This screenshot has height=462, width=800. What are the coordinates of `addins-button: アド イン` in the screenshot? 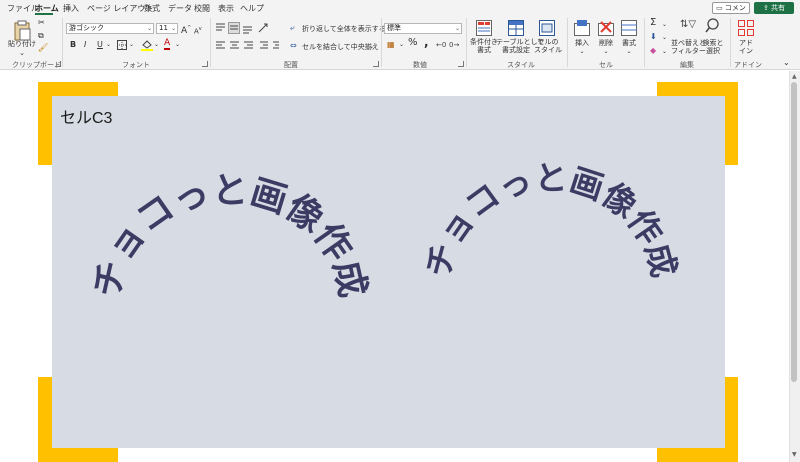 It's located at (746, 47).